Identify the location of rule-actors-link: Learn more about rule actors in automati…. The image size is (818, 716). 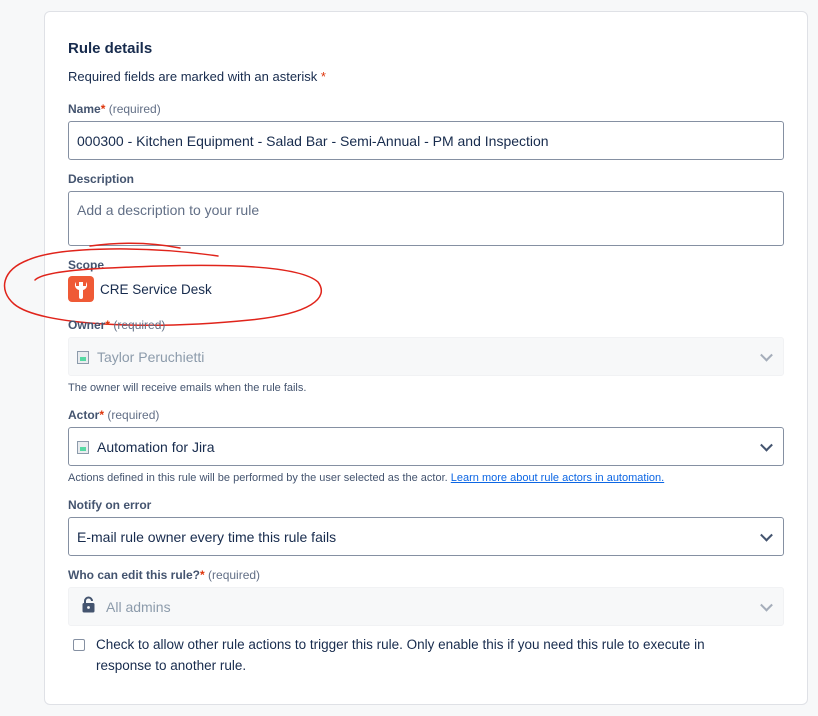
(557, 478).